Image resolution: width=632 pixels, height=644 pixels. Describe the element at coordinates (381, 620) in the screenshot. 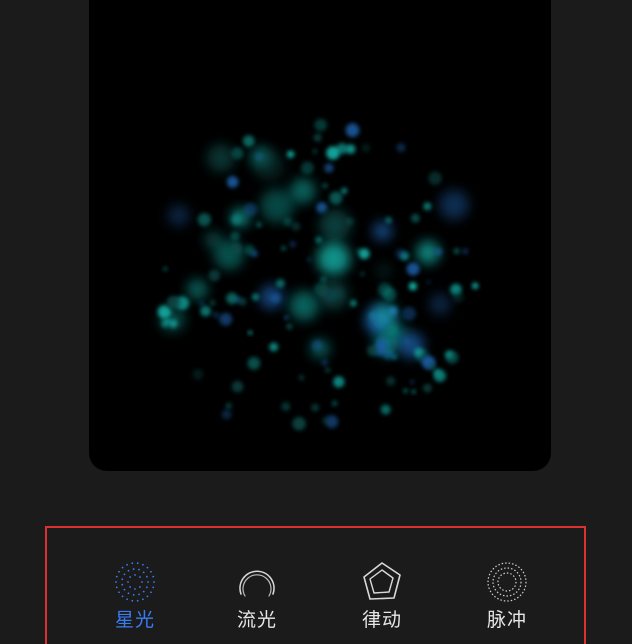

I see `style-option-label: 律动` at that location.